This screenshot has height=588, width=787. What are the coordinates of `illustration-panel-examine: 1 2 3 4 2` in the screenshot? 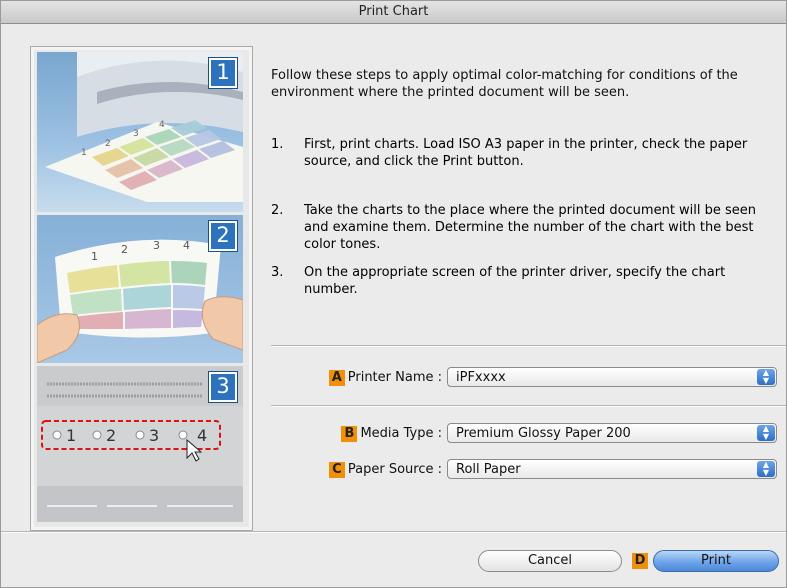 It's located at (140, 289).